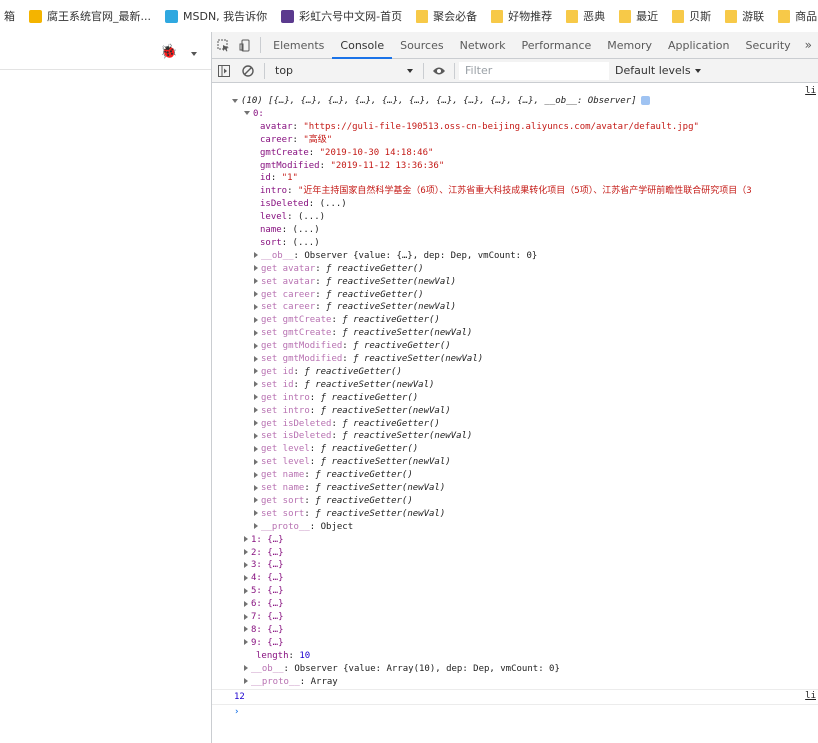 The width and height of the screenshot is (818, 743). Describe the element at coordinates (264, 578) in the screenshot. I see `array-item-row: 4: {…}` at that location.